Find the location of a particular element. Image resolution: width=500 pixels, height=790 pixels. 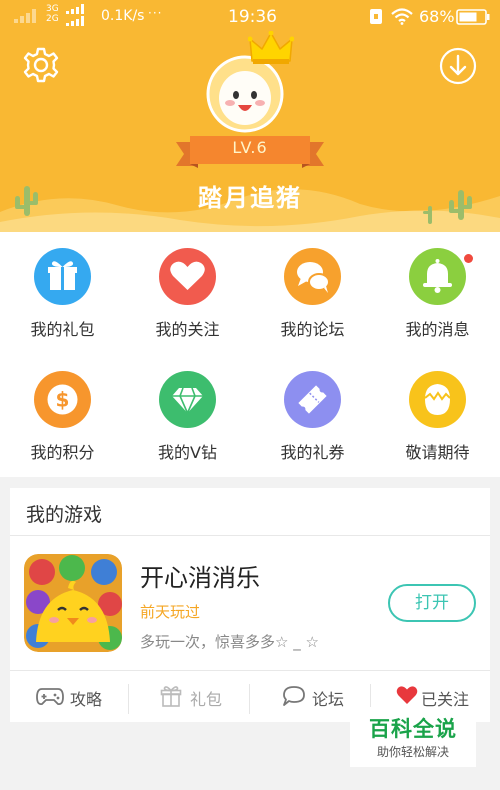

diamond-icon is located at coordinates (187, 399).